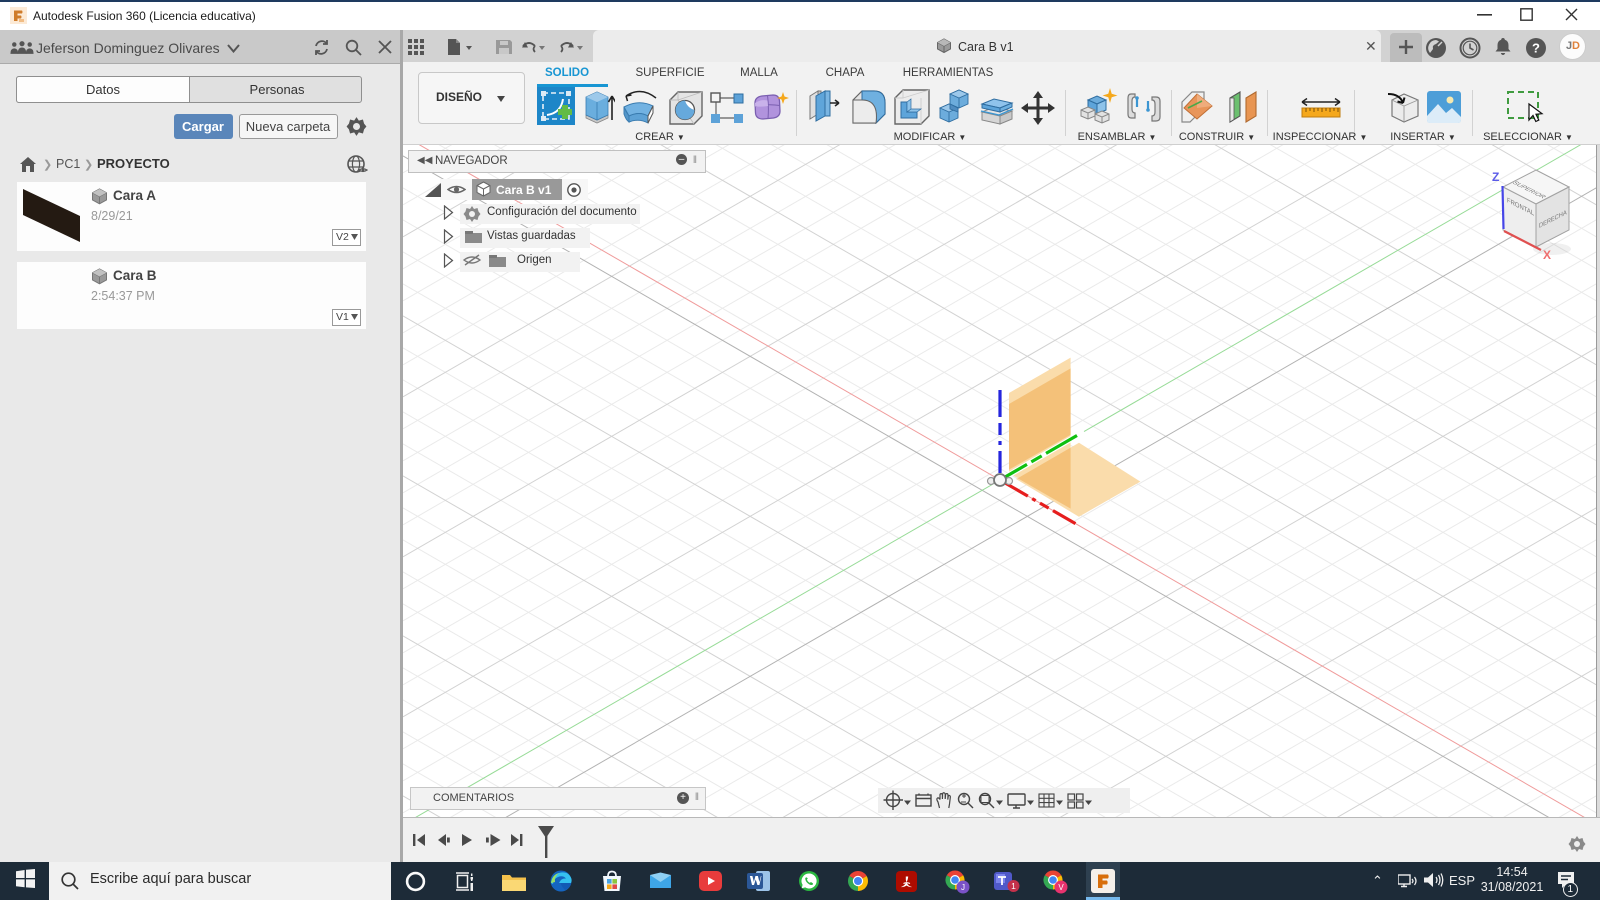 The width and height of the screenshot is (1600, 900). Describe the element at coordinates (1013, 886) in the screenshot. I see `svg-text: 1` at that location.